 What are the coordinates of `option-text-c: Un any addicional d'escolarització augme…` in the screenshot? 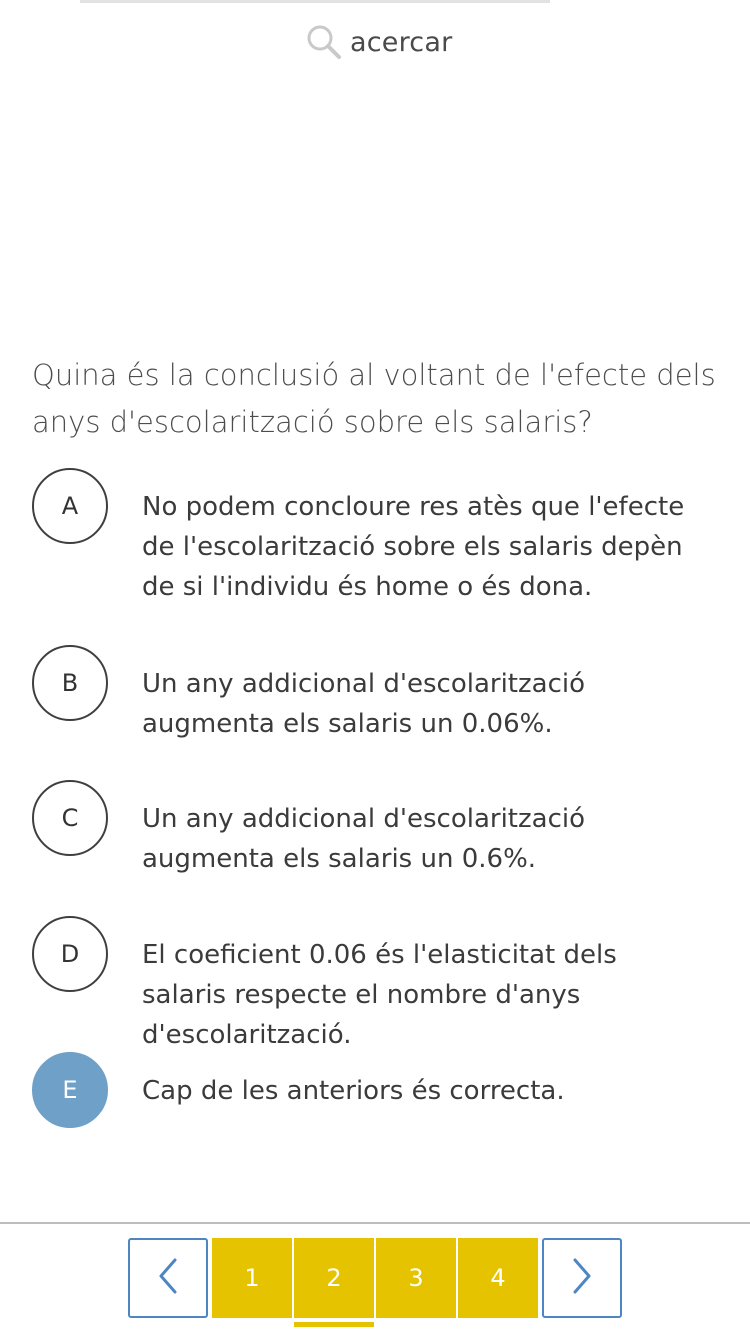 It's located at (363, 839).